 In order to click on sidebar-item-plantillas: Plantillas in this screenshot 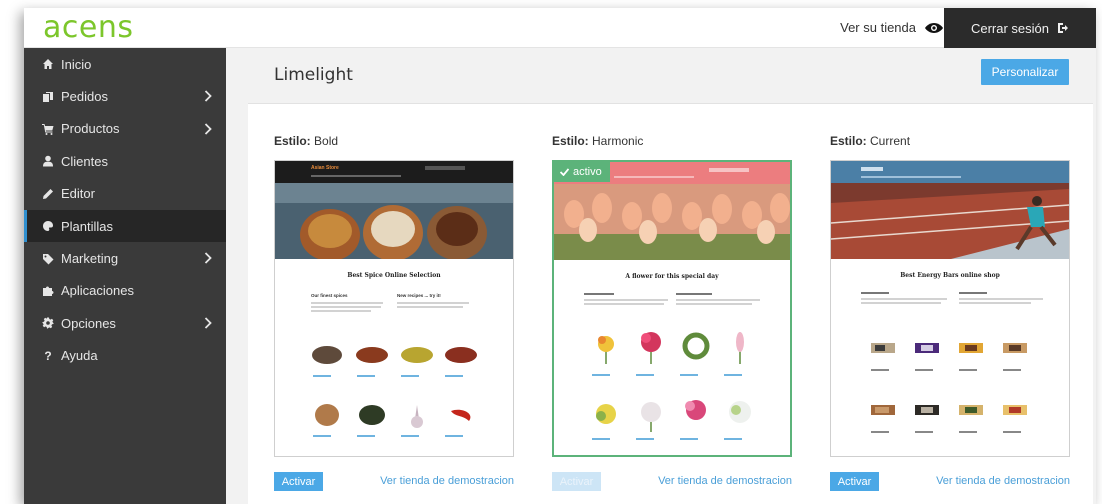, I will do `click(125, 226)`.